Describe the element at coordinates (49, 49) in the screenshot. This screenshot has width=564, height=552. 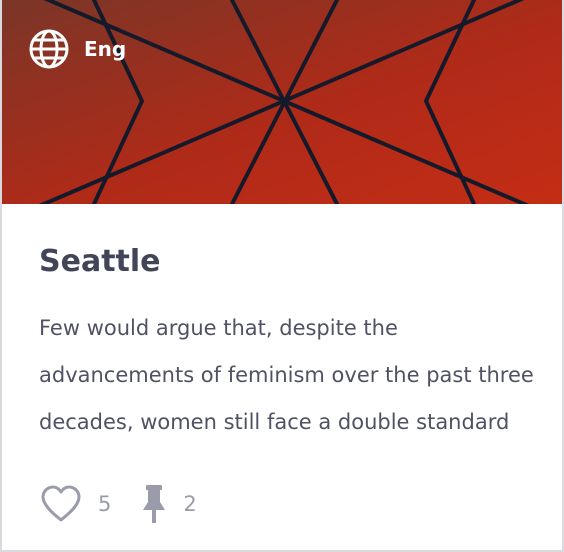
I see `globe-icon` at that location.